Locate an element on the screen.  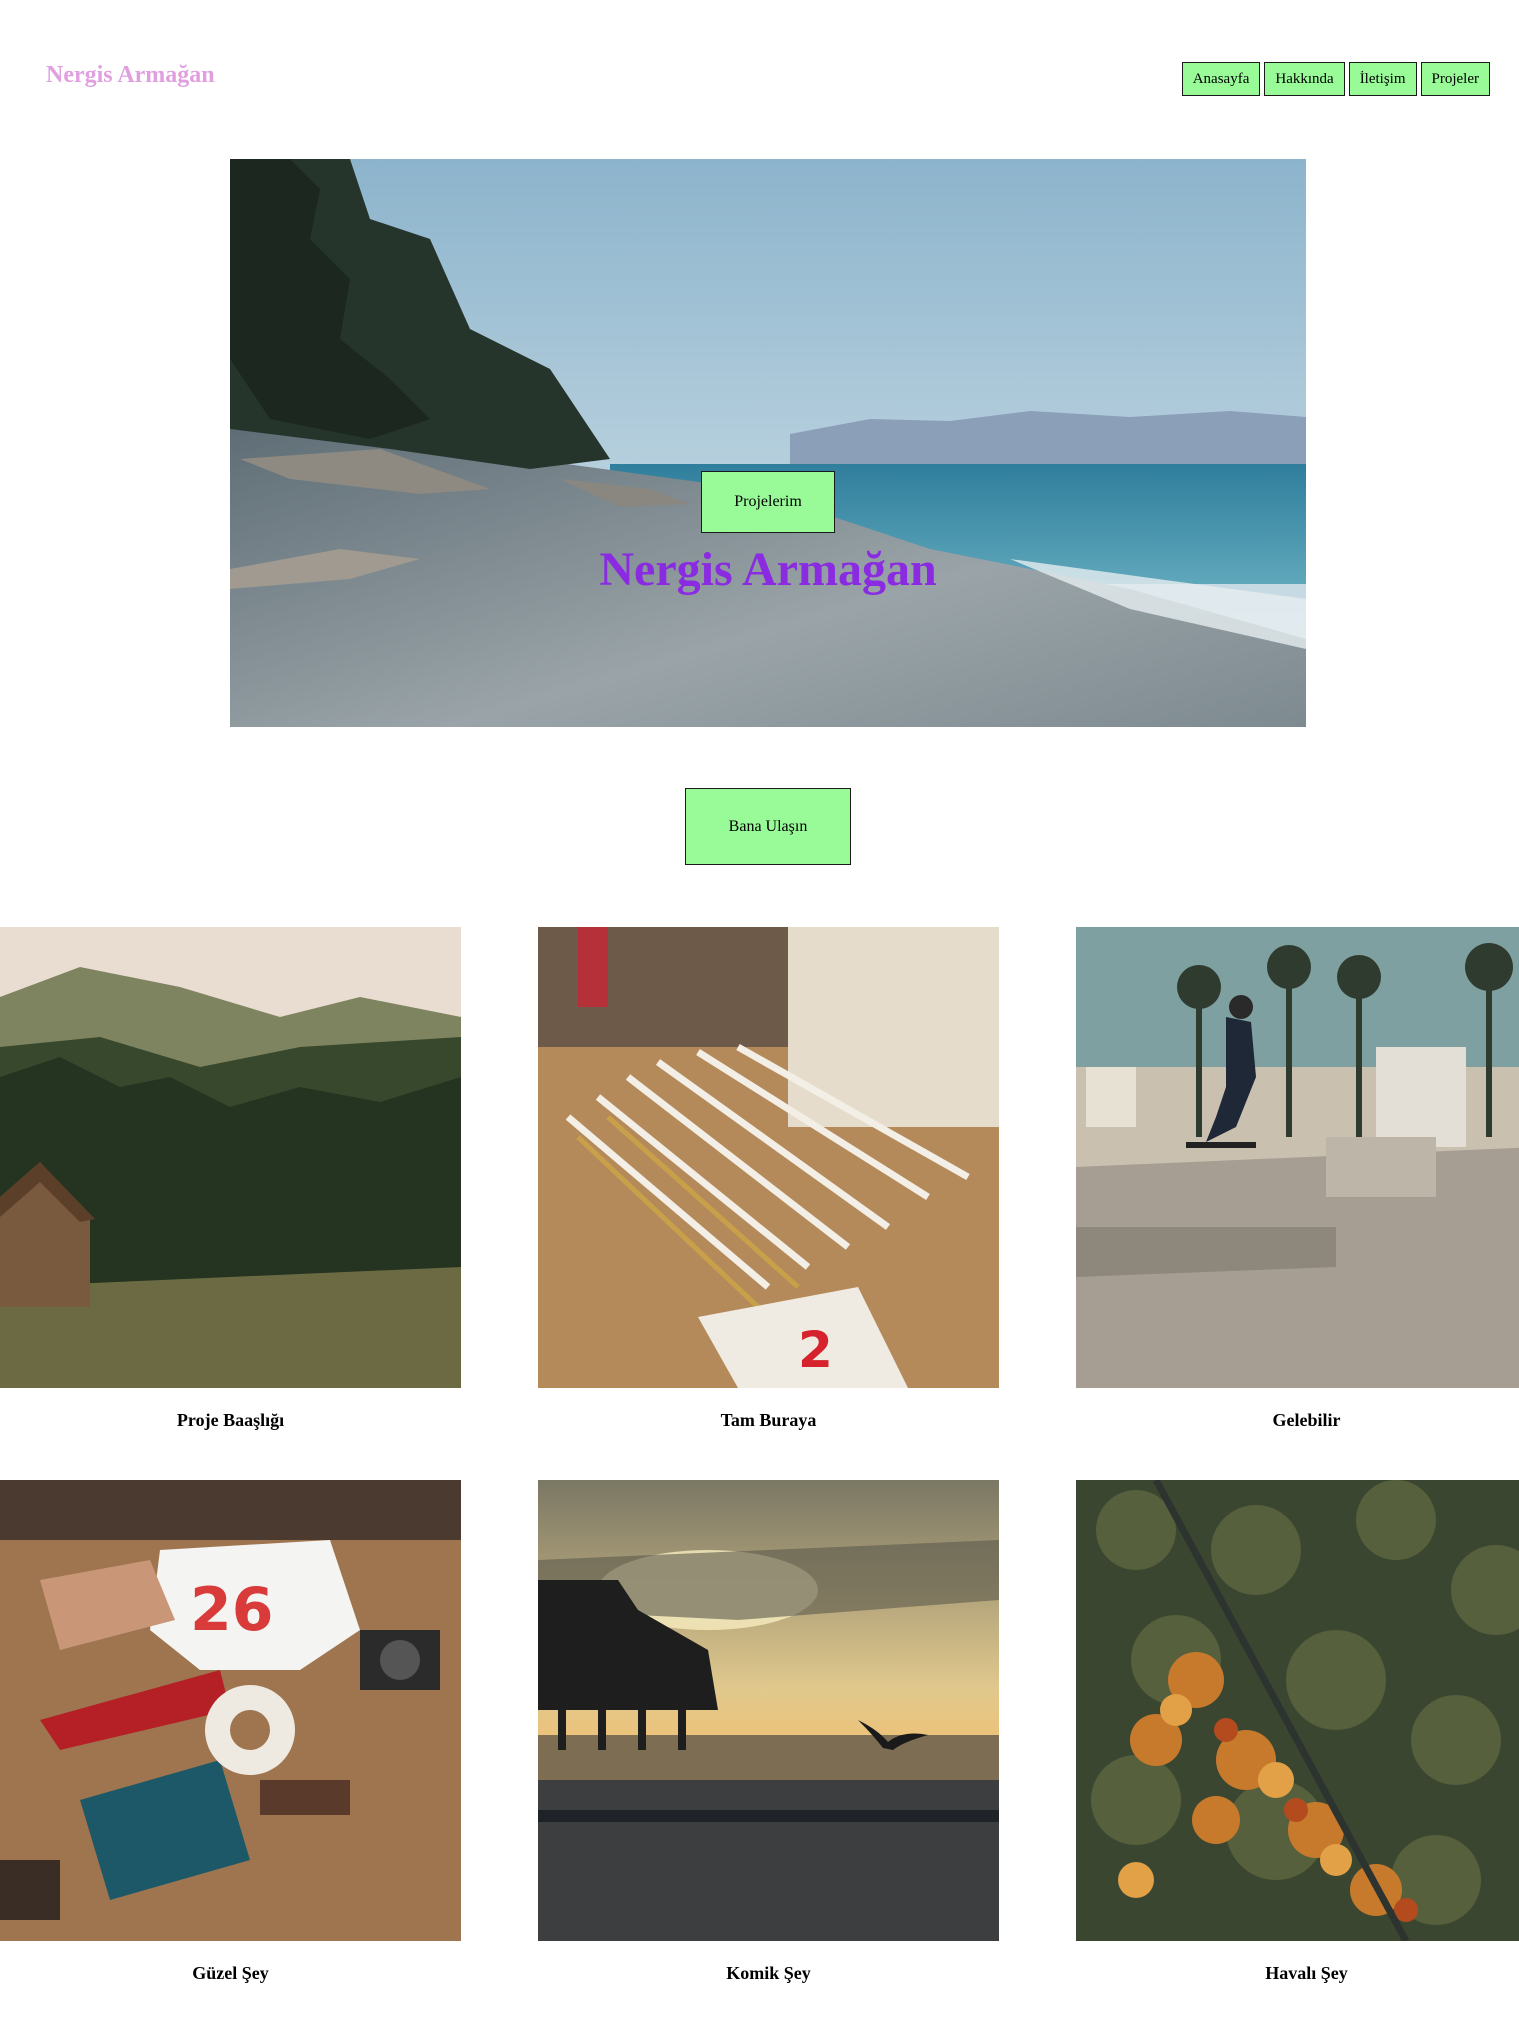
nav-iletisim-button: İletişim is located at coordinates (1382, 79).